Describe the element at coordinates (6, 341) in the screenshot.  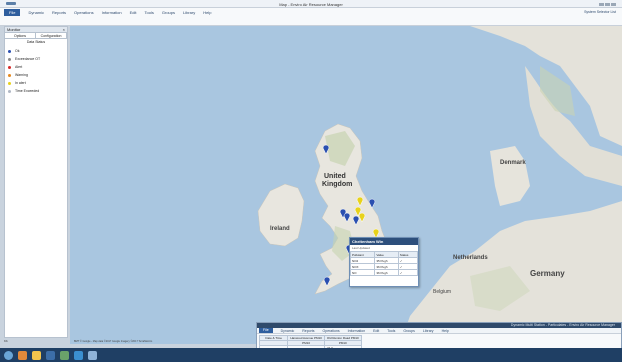
I see `status-left: Kb` at that location.